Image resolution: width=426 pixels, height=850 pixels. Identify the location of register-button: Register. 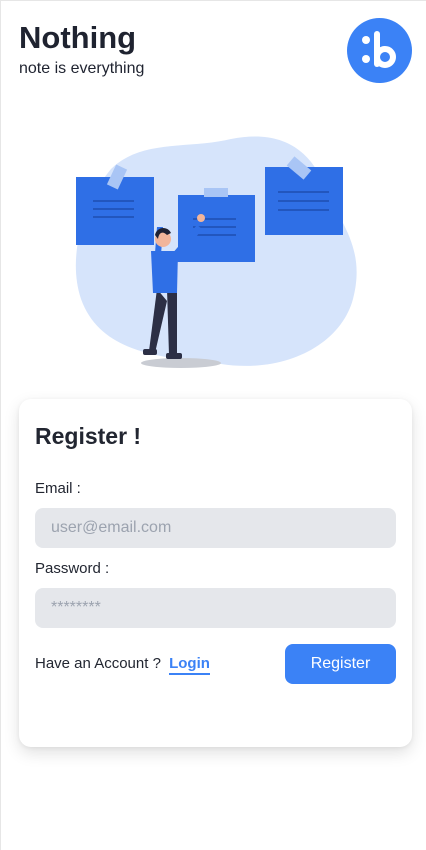
(340, 664).